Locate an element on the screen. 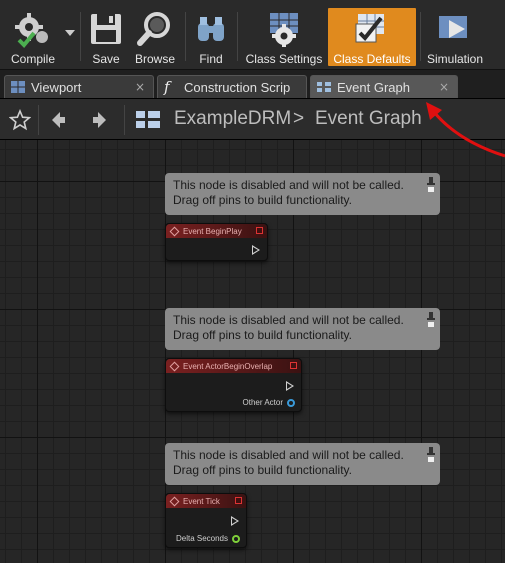 This screenshot has height=563, width=505. find-button: Find is located at coordinates (211, 37).